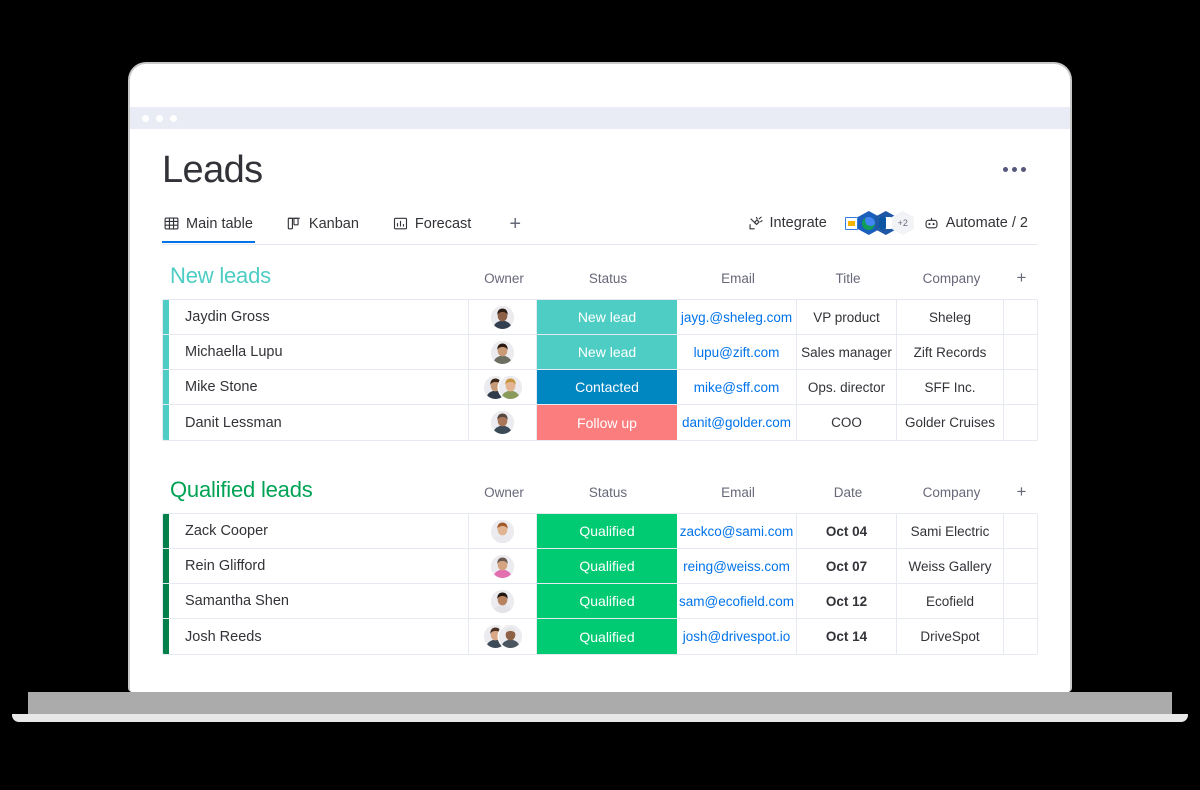 This screenshot has height=790, width=1200. What do you see at coordinates (736, 566) in the screenshot?
I see `email-link: reing@weiss.com` at bounding box center [736, 566].